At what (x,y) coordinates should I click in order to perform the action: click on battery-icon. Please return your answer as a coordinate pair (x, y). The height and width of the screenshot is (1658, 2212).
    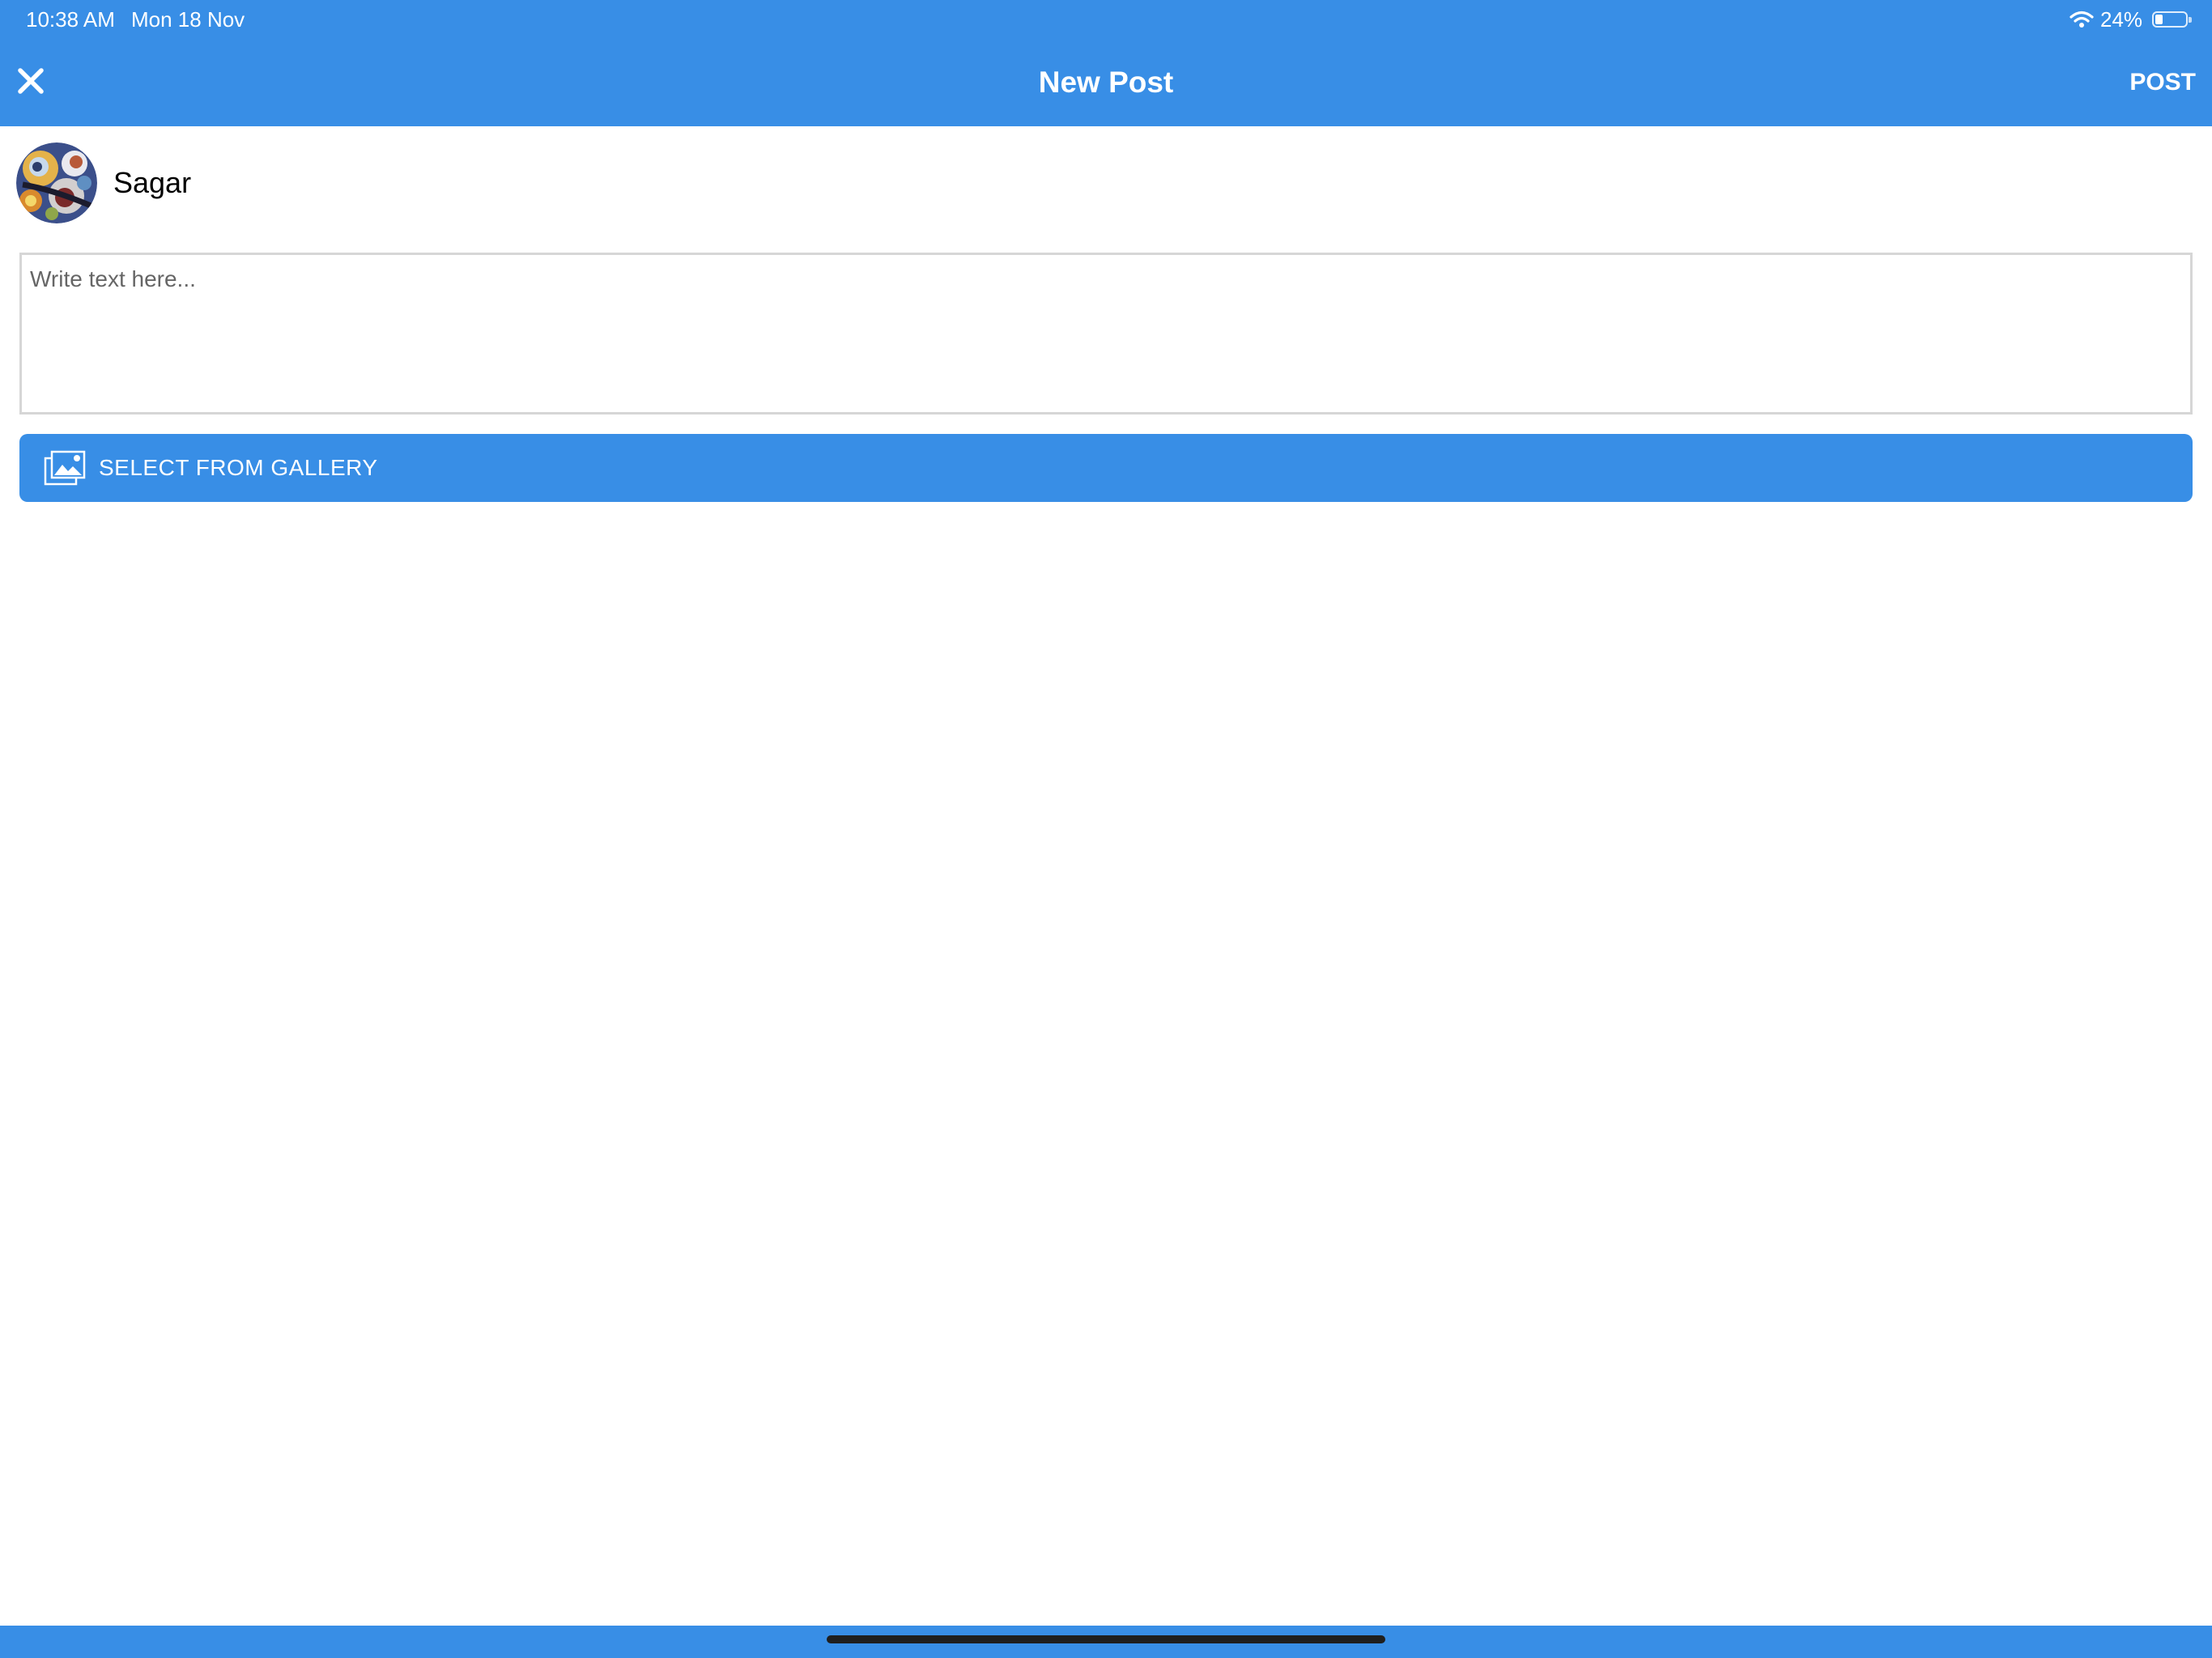
    Looking at the image, I should click on (2172, 19).